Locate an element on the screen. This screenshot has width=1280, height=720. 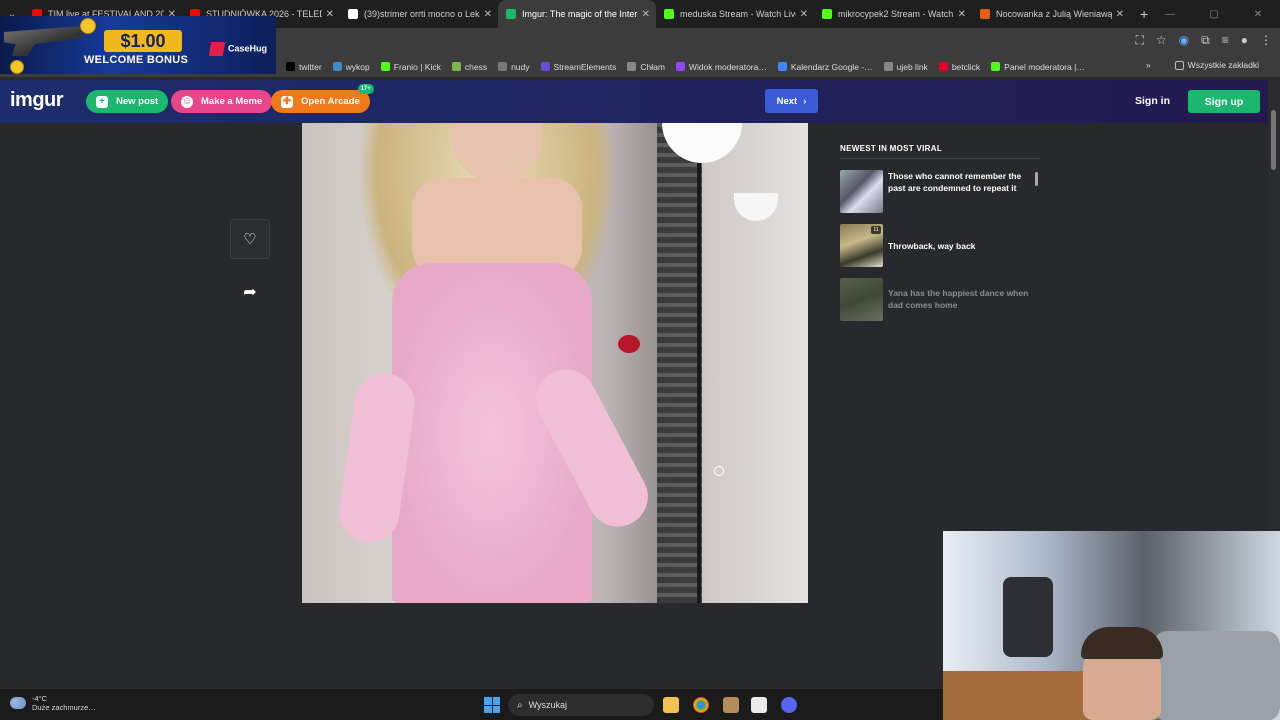
post-thumbnail is located at coordinates (861, 191).